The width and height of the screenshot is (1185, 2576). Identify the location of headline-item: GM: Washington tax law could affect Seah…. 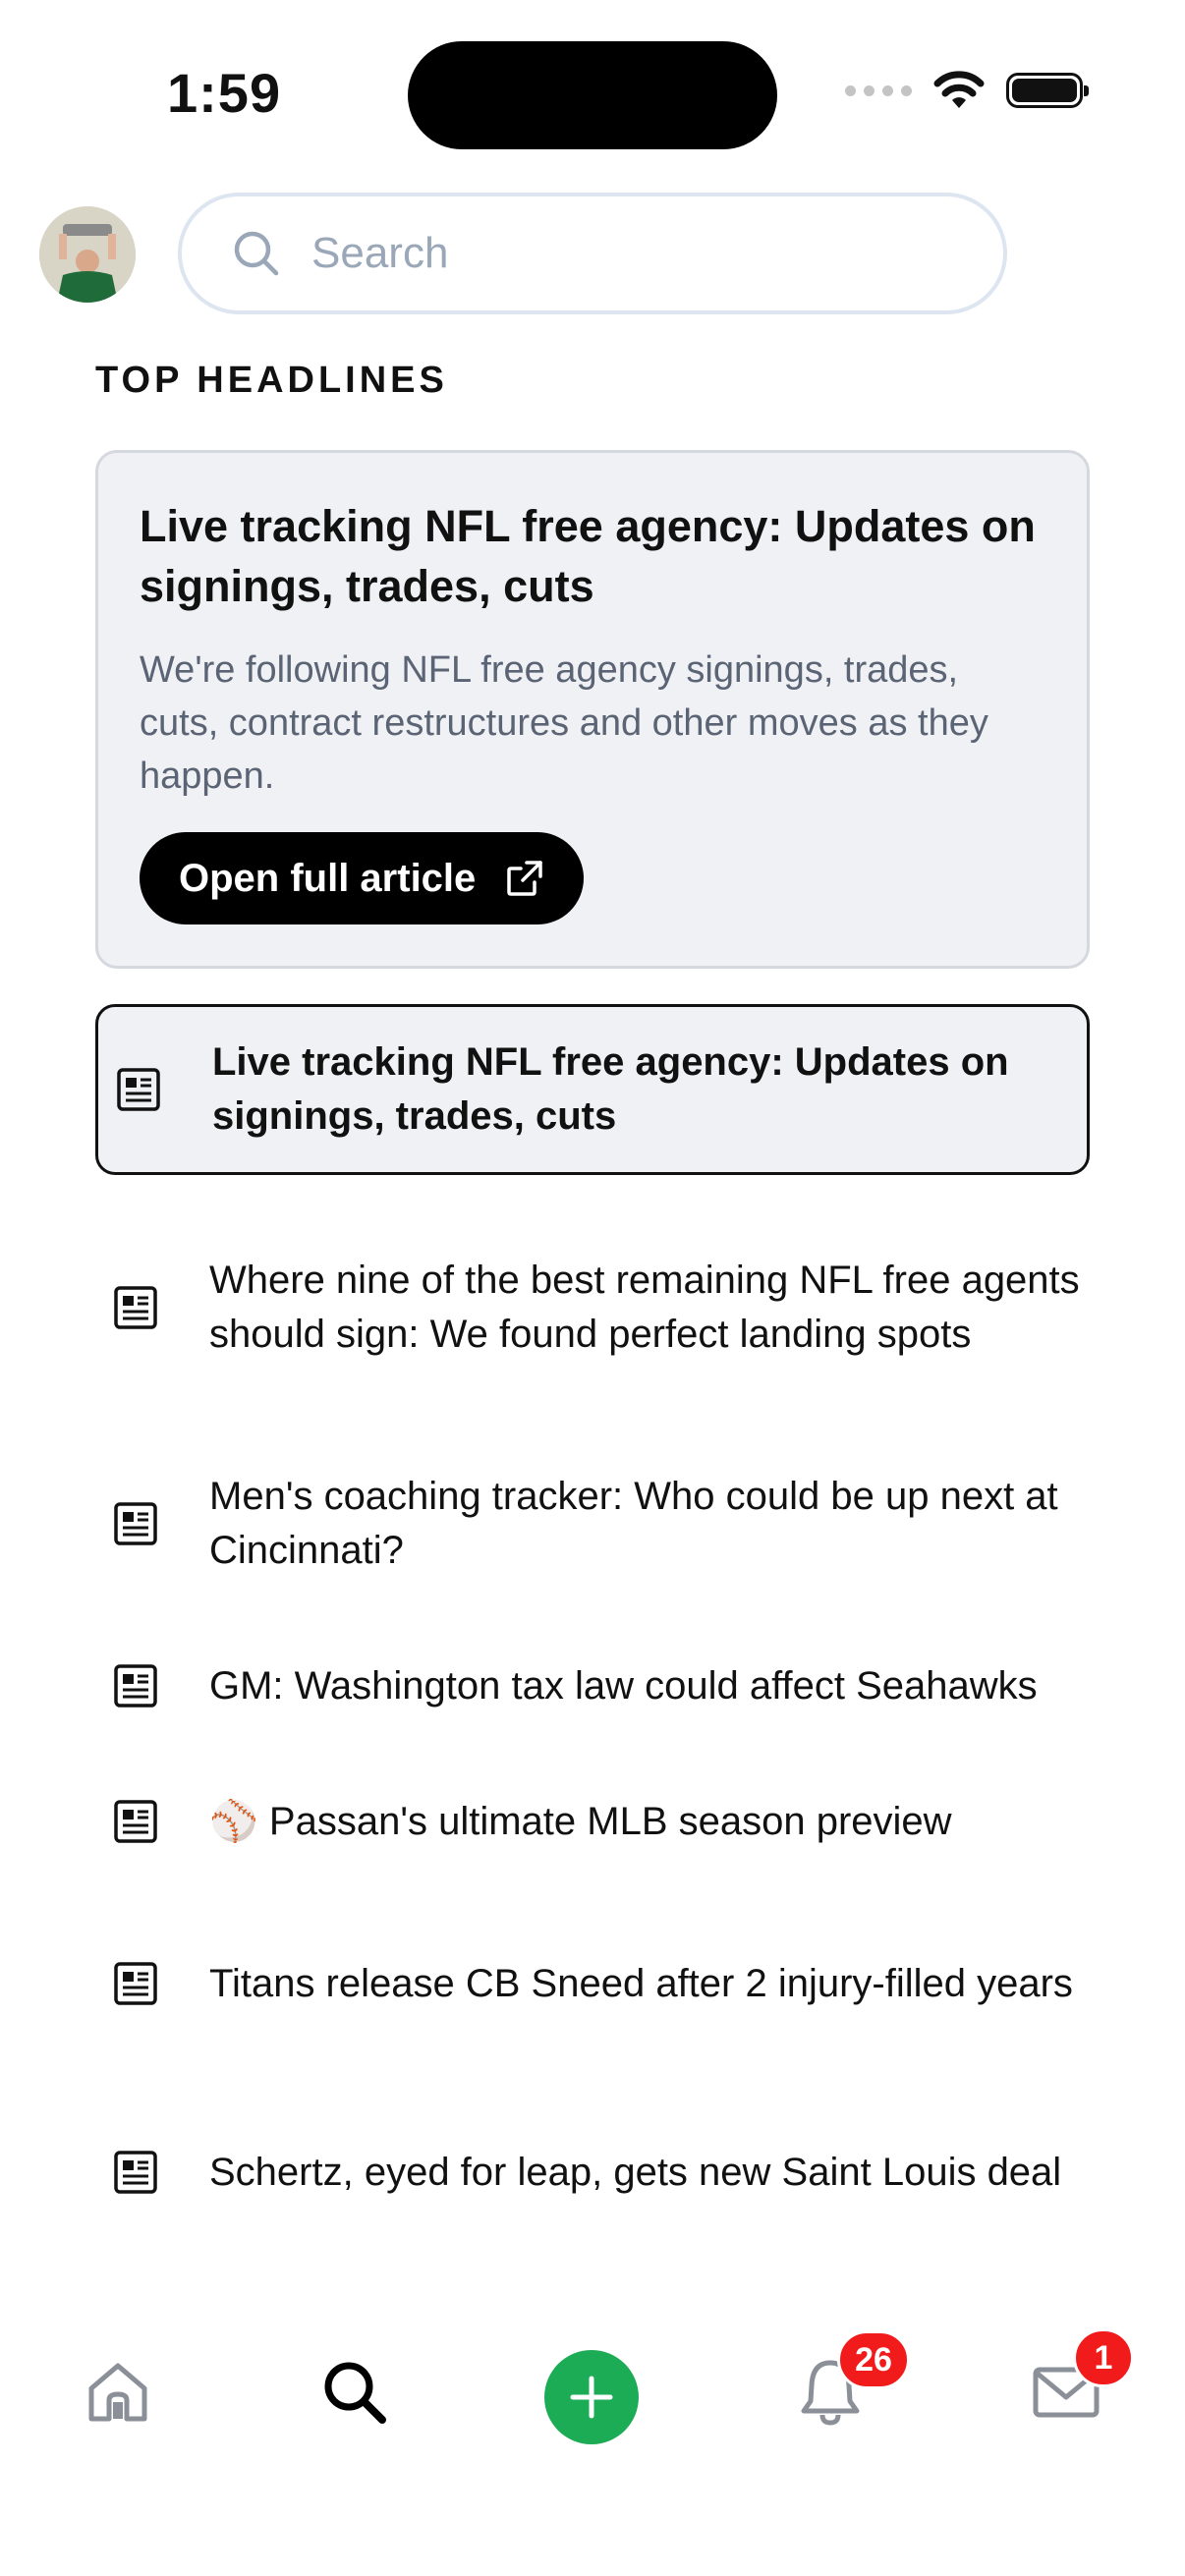
(592, 1685).